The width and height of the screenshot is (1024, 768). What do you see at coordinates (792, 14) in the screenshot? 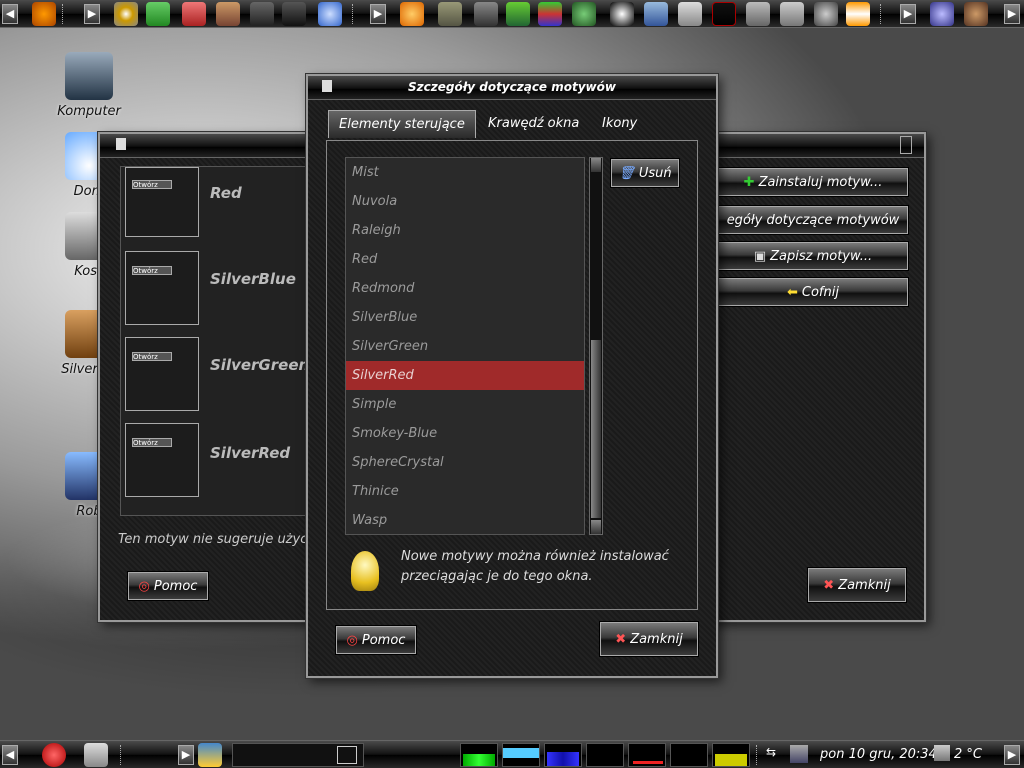
I see `calculator-icon` at bounding box center [792, 14].